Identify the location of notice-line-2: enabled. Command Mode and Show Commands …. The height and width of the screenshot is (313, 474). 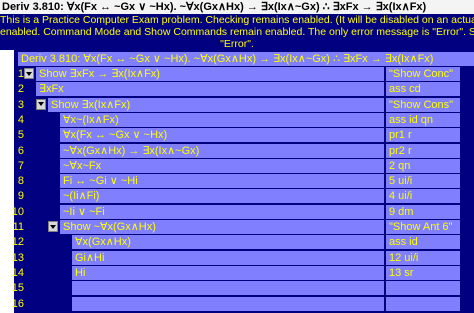
(237, 32).